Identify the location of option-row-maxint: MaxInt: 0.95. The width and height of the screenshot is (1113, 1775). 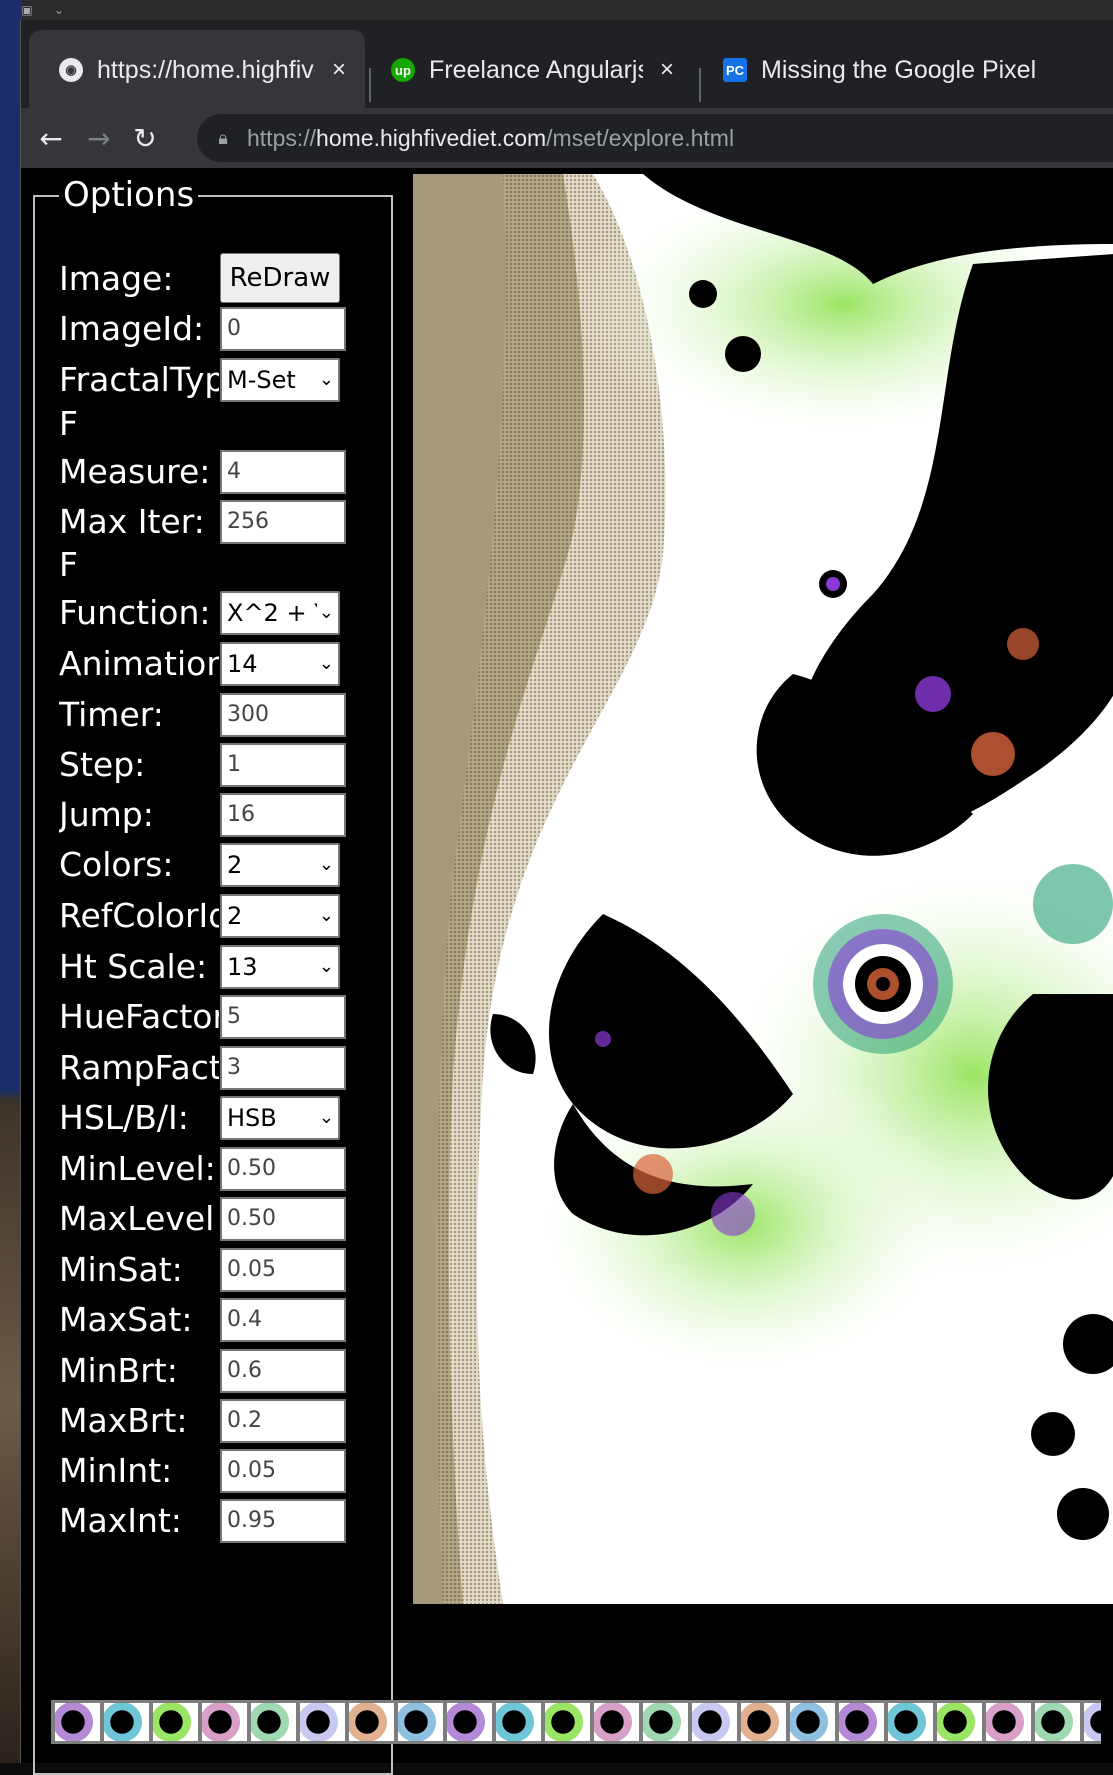
(219, 1521).